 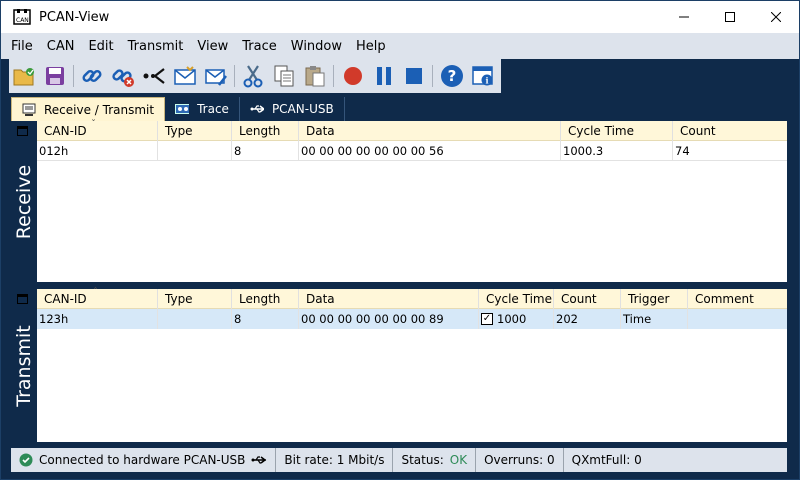 What do you see at coordinates (730, 17) in the screenshot?
I see `maximize-button` at bounding box center [730, 17].